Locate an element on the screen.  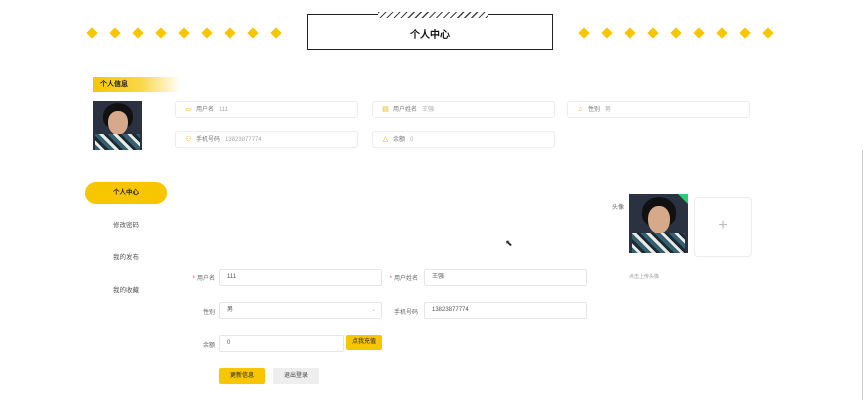
nav-item-change-password: 修改密码 is located at coordinates (126, 226).